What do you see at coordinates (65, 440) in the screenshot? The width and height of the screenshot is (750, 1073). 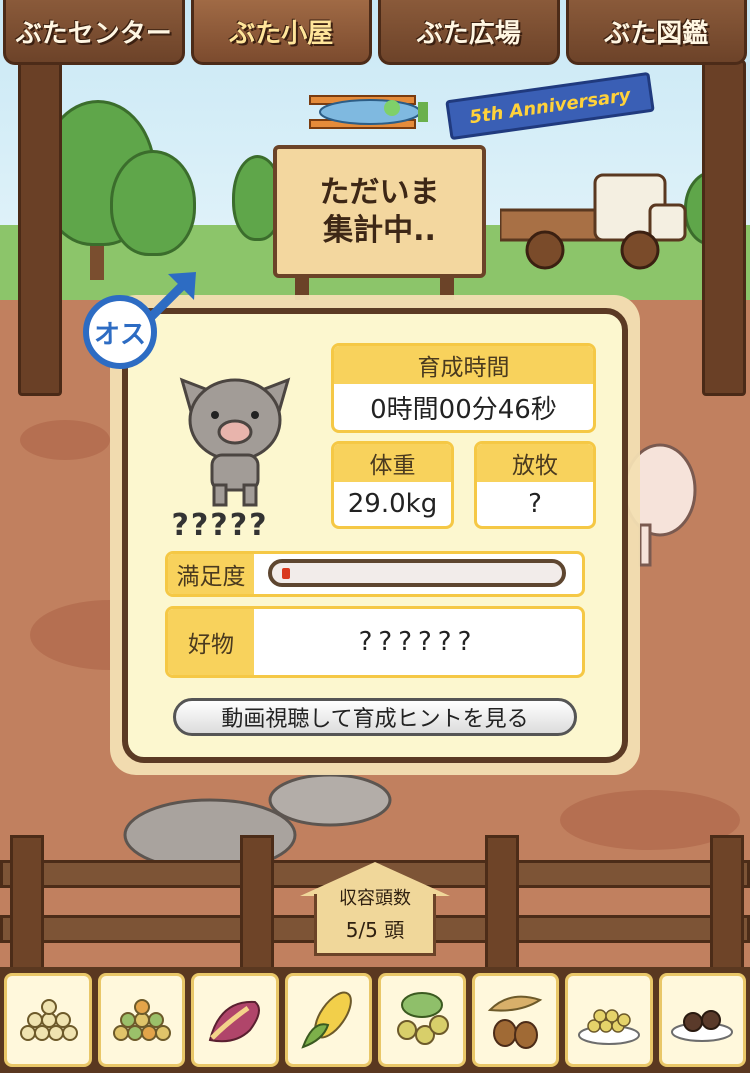 I see `dirt-patch` at bounding box center [65, 440].